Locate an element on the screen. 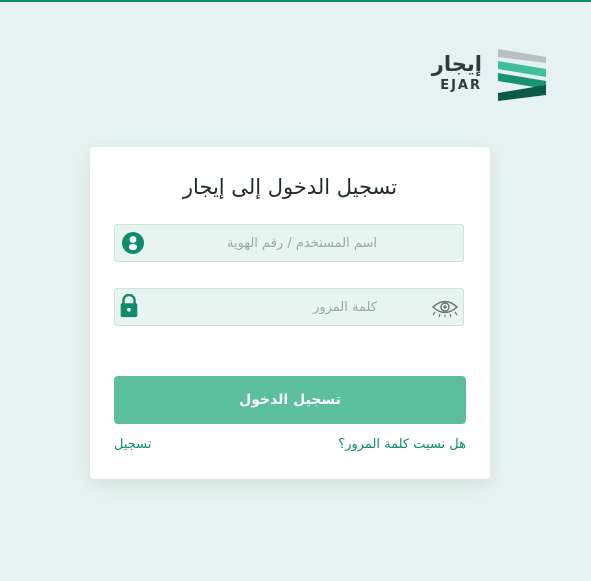 The height and width of the screenshot is (581, 591). eye-icon is located at coordinates (445, 307).